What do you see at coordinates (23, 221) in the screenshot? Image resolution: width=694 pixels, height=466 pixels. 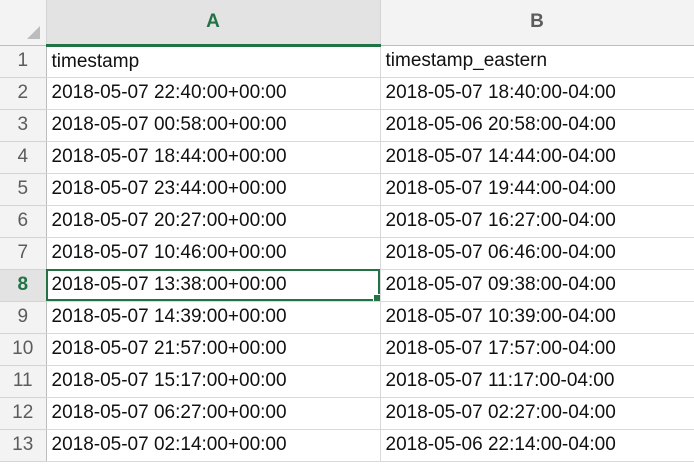 I see `row-header: 6` at bounding box center [23, 221].